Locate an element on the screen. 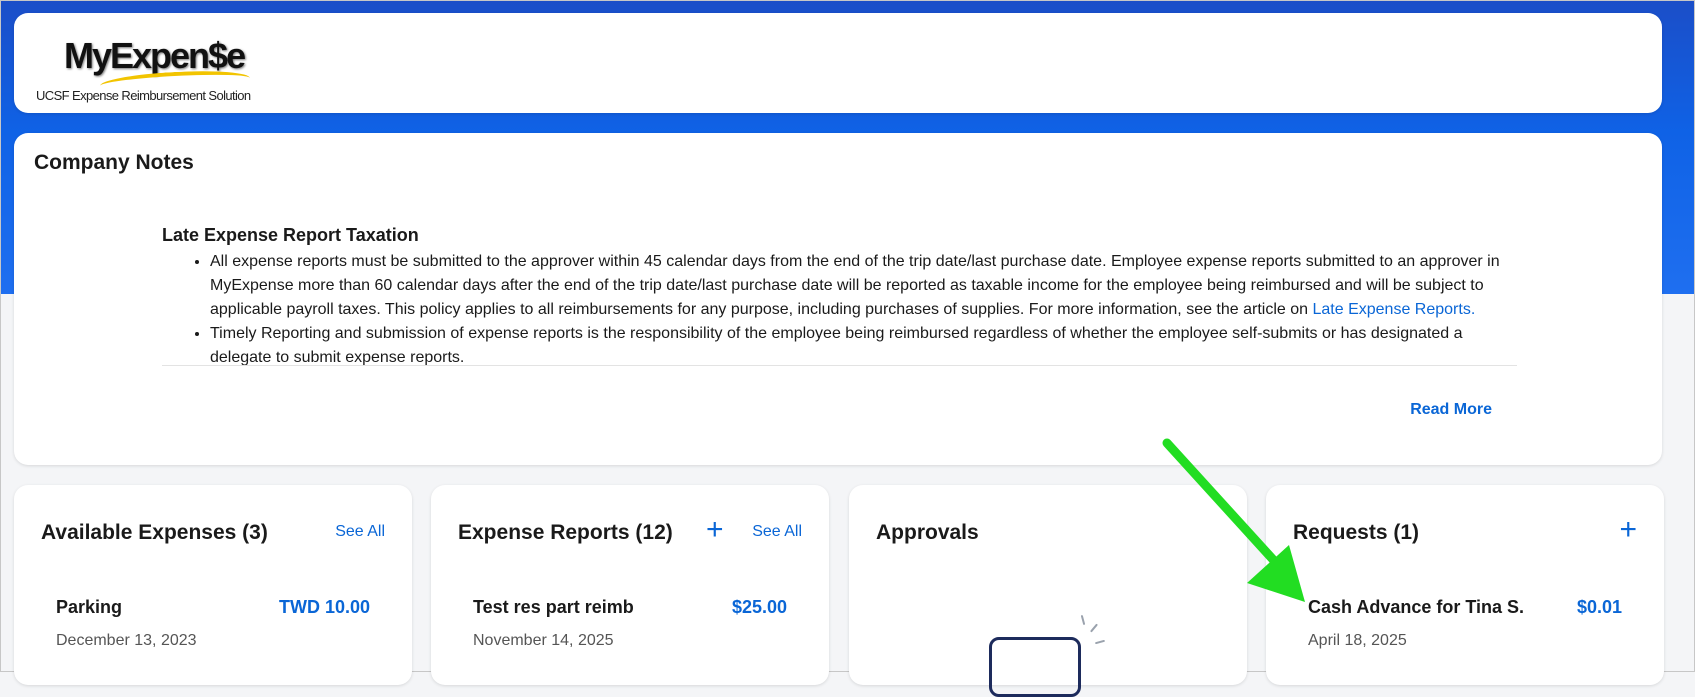 This screenshot has height=697, width=1695. arrow-head is located at coordinates (1276, 573).